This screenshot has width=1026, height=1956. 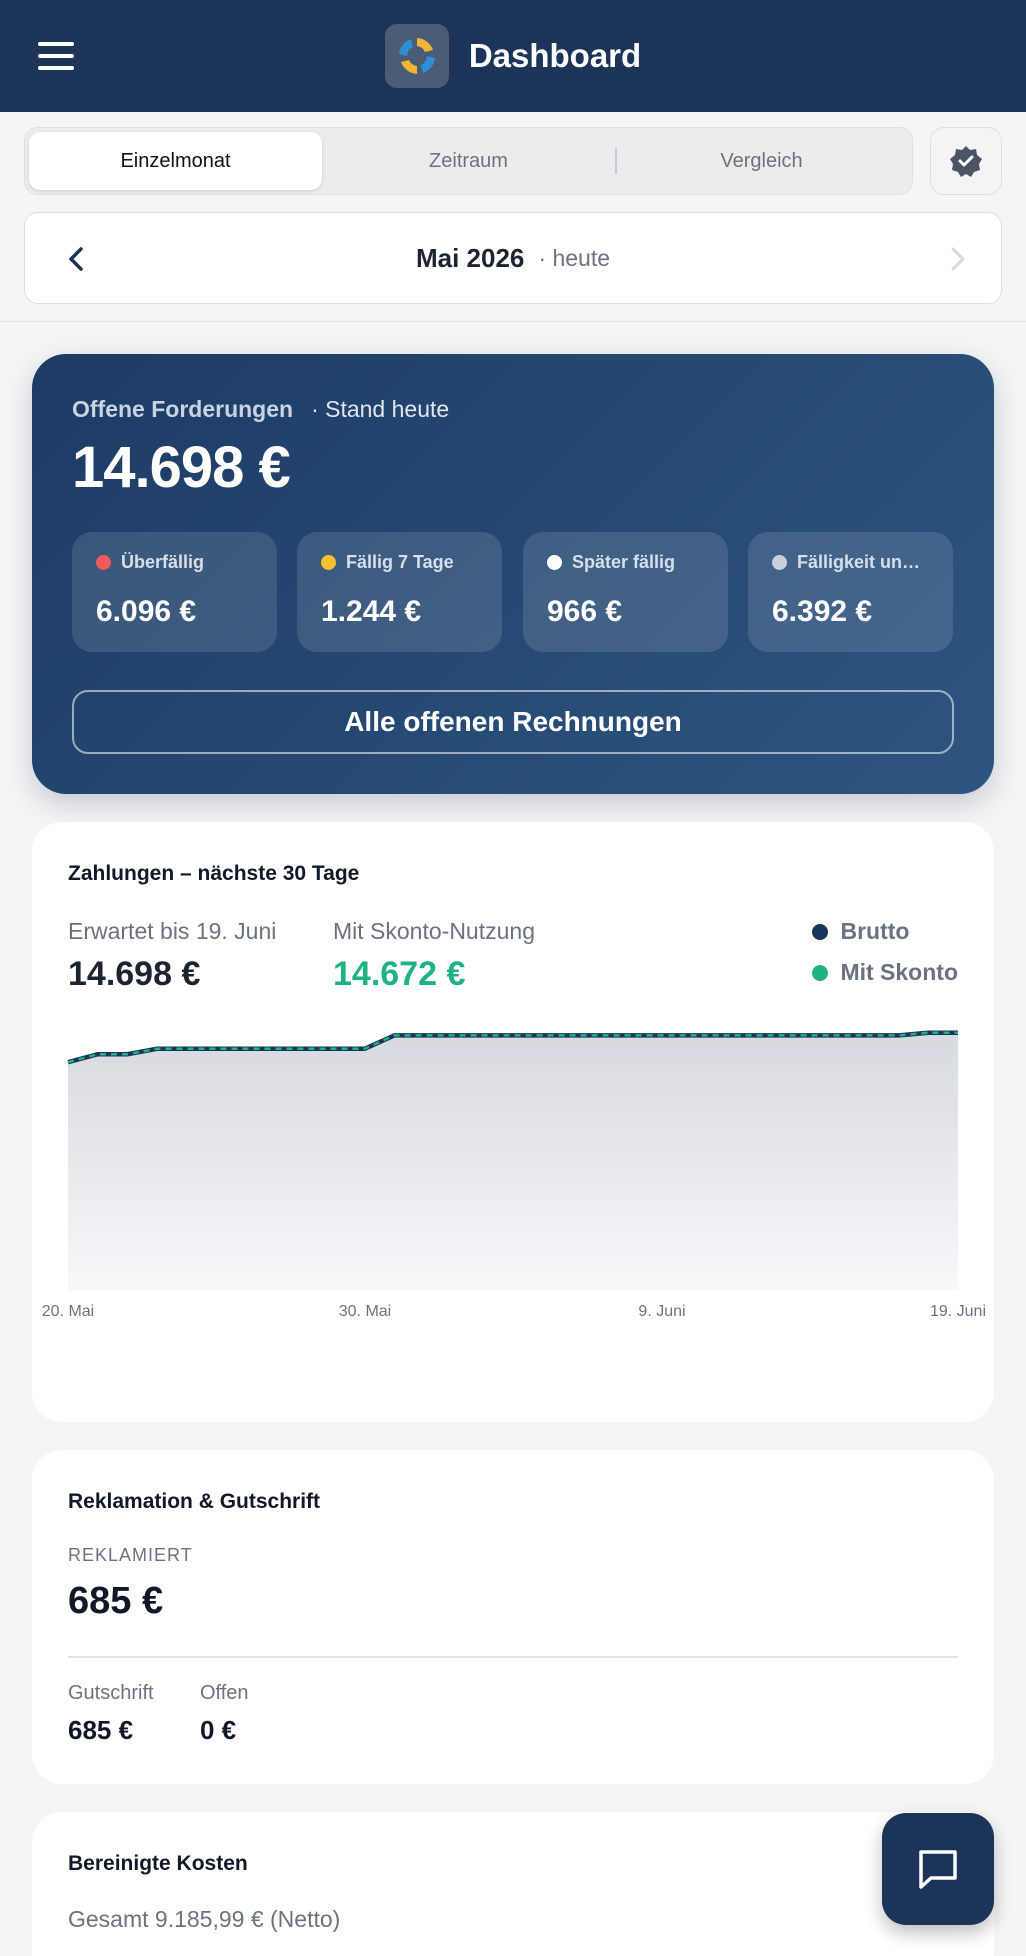 What do you see at coordinates (513, 1161) in the screenshot?
I see `chart-area` at bounding box center [513, 1161].